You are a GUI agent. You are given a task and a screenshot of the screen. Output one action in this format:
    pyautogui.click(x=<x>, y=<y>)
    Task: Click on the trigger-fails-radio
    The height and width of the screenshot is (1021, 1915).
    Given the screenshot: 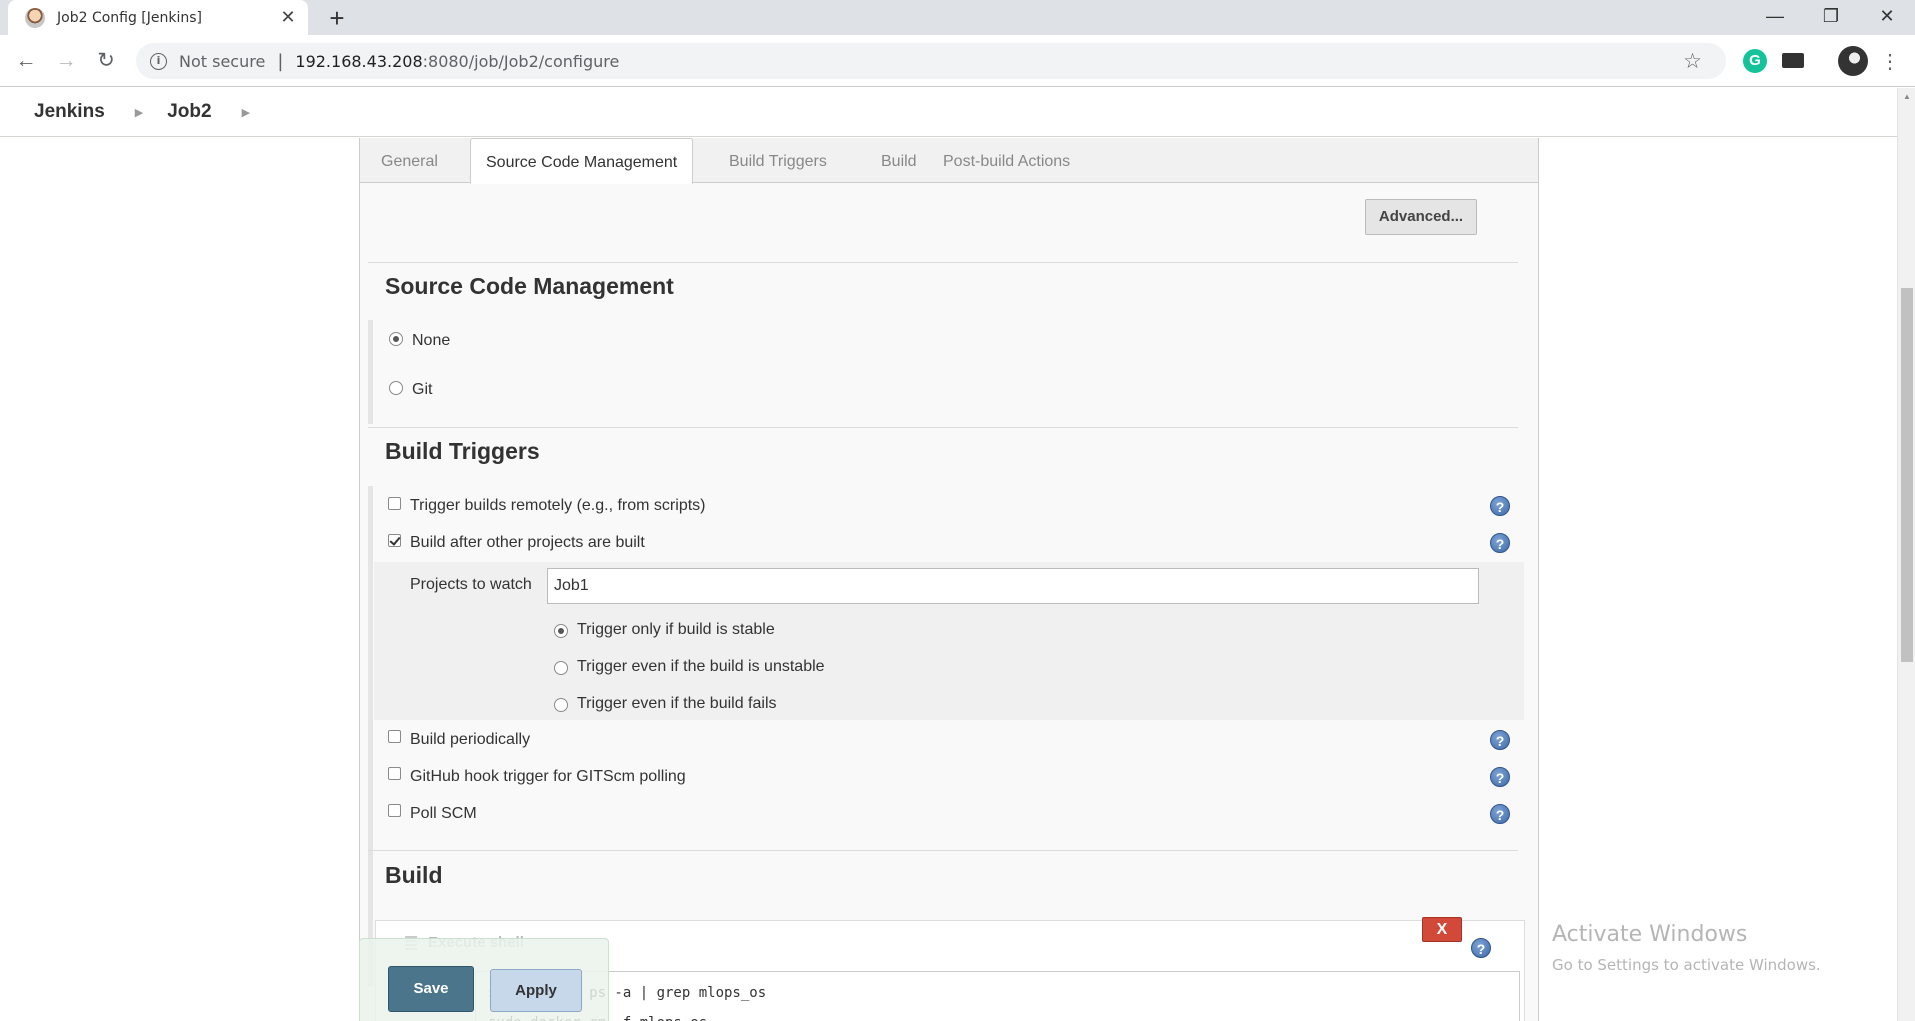 What is the action you would take?
    pyautogui.click(x=561, y=705)
    